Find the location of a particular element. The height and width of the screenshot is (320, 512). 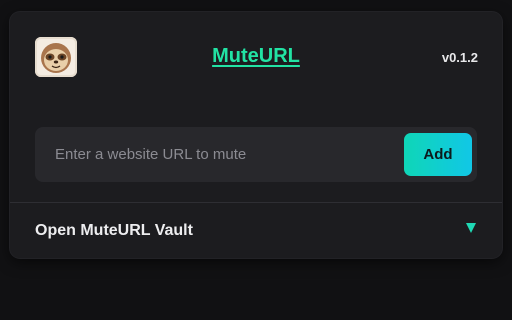

version-label: v0.1.2 is located at coordinates (459, 57).